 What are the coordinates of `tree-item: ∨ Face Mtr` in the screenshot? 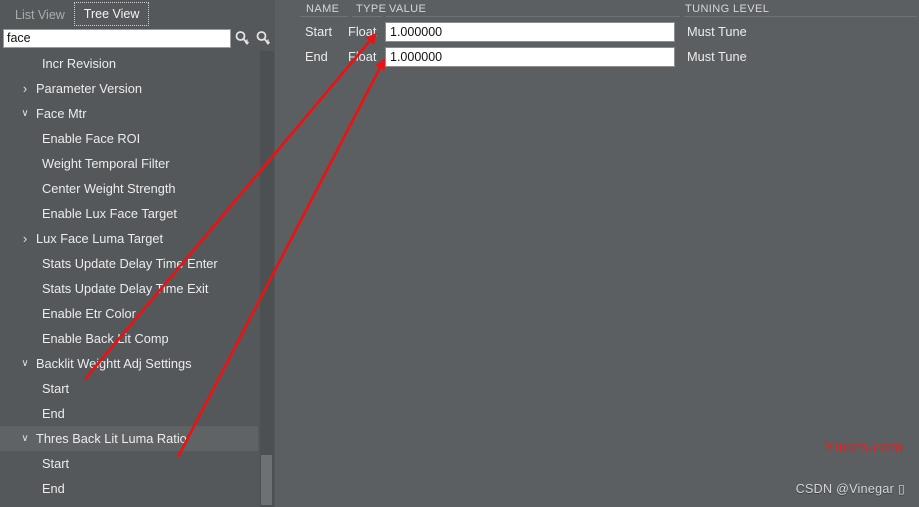 It's located at (129, 113).